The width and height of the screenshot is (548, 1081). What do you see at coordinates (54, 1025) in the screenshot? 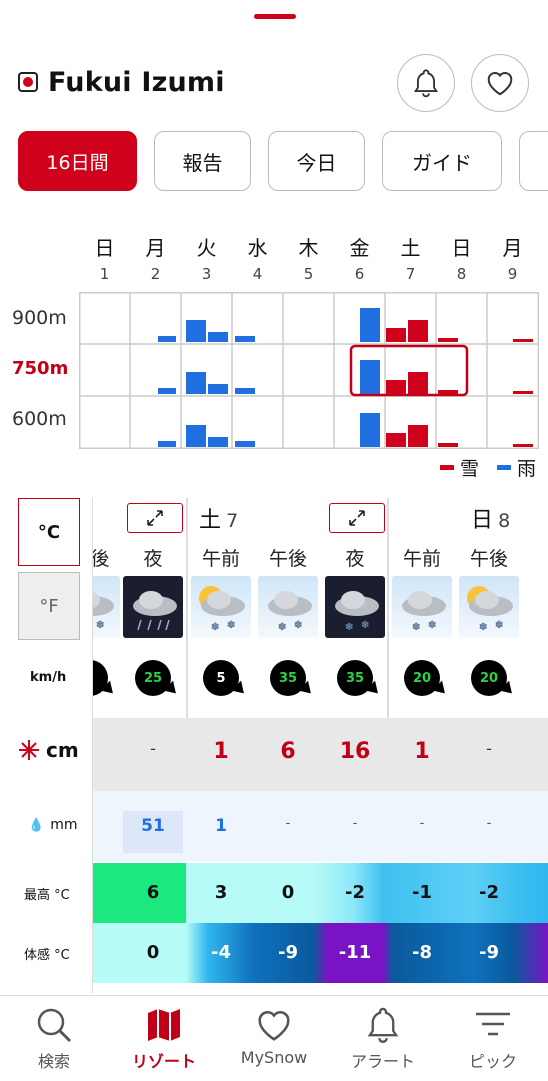
I see `search-icon` at bounding box center [54, 1025].